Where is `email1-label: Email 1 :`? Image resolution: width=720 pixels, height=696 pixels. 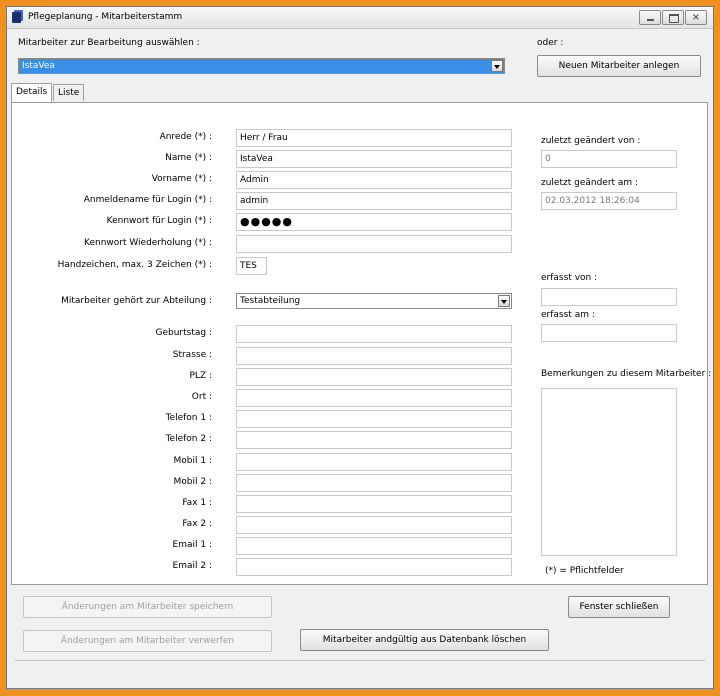 email1-label: Email 1 : is located at coordinates (192, 545).